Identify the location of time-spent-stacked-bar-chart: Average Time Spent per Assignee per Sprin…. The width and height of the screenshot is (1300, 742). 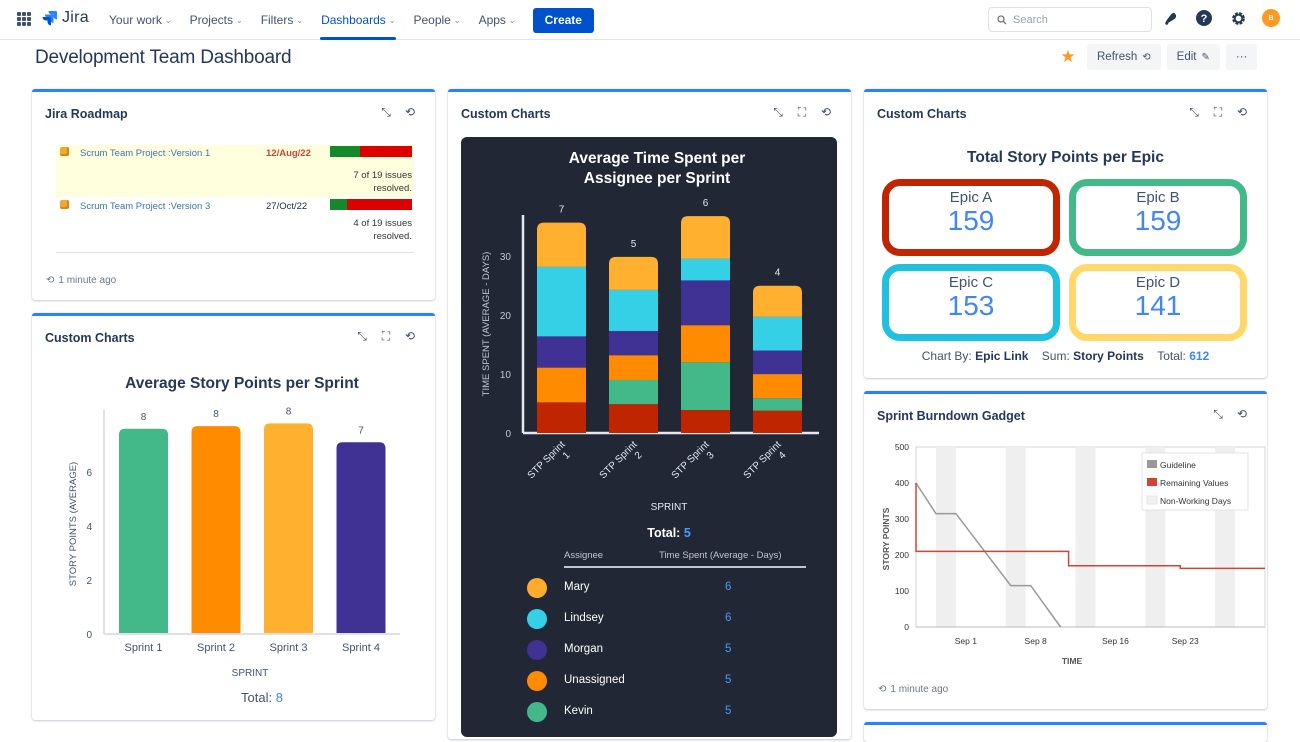
(650, 345).